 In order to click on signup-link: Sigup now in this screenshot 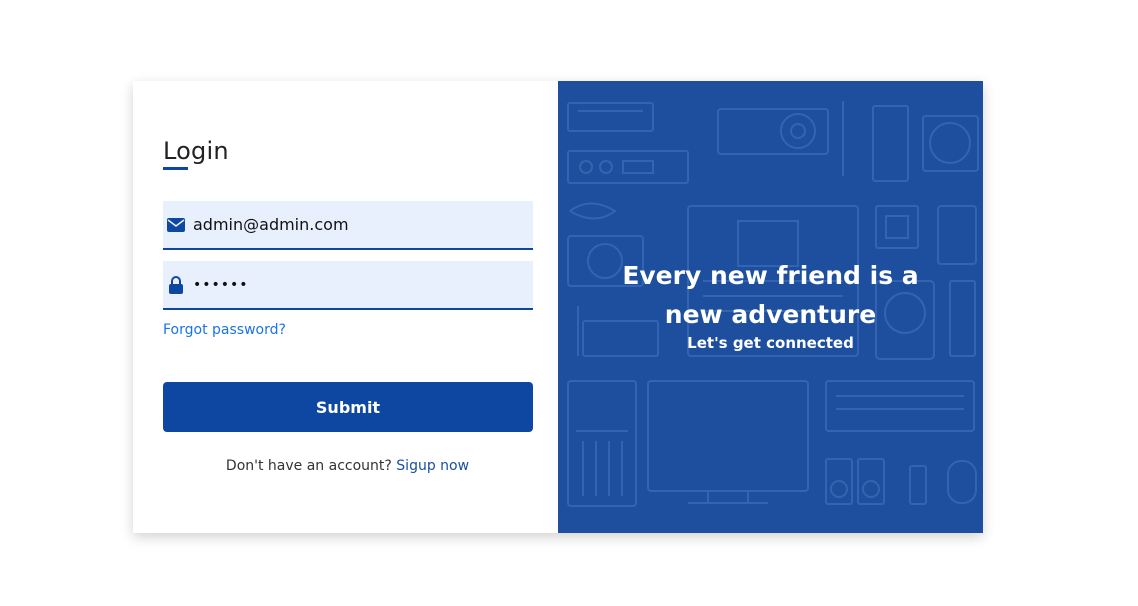, I will do `click(432, 466)`.